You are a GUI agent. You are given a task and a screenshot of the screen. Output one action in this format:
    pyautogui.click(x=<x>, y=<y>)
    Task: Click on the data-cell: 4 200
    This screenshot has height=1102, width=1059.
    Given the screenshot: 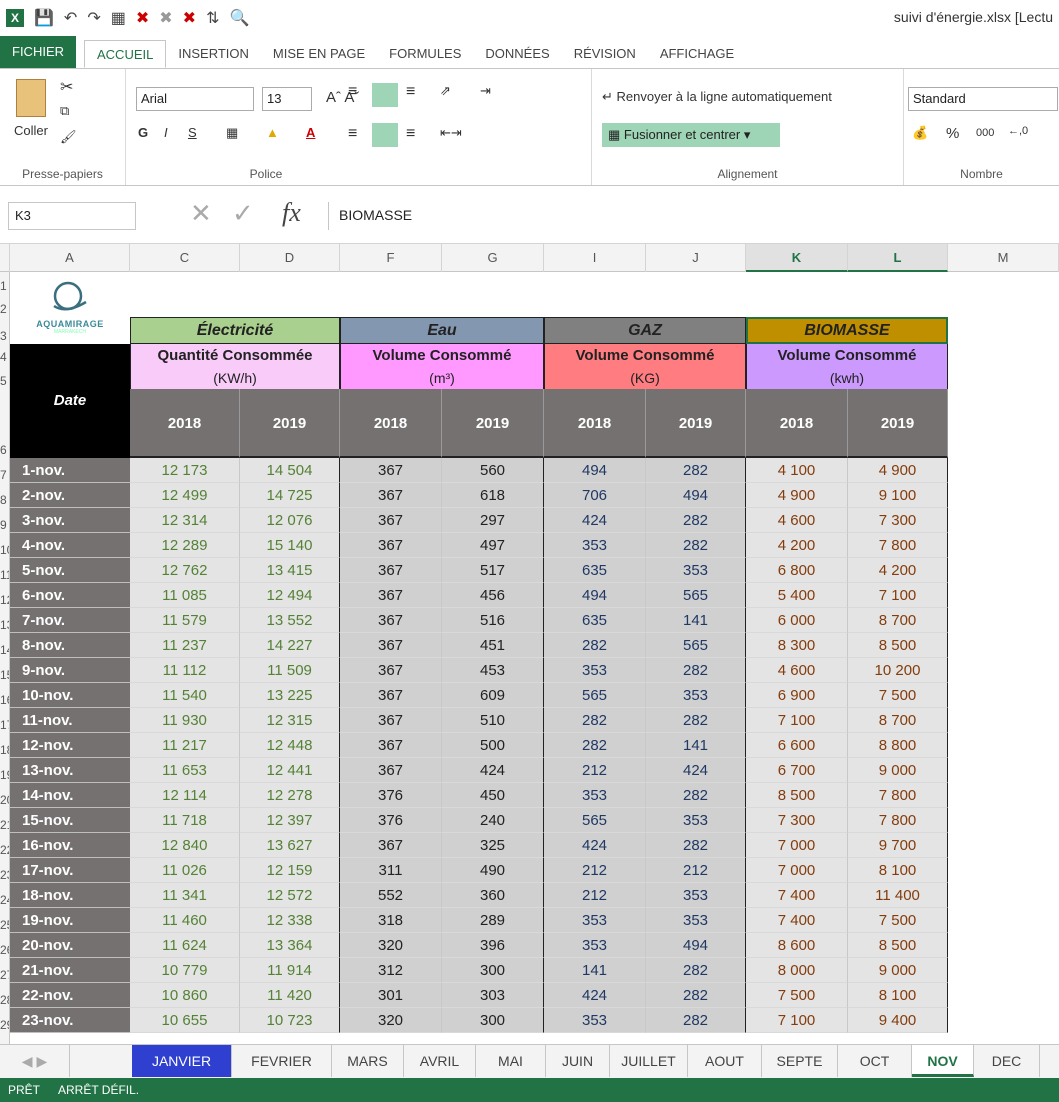 What is the action you would take?
    pyautogui.click(x=898, y=570)
    